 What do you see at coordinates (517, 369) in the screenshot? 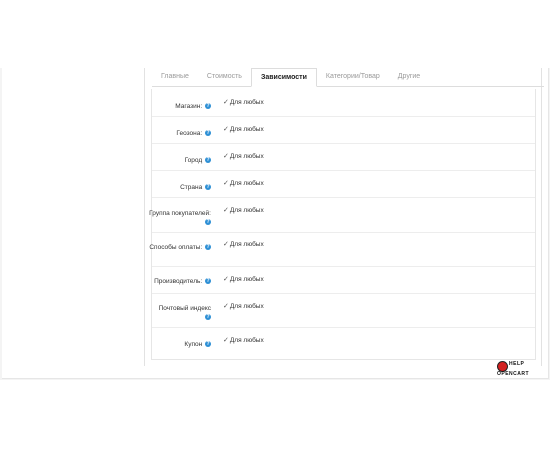
I see `help-opencart-watermark: HELP OPENCART` at bounding box center [517, 369].